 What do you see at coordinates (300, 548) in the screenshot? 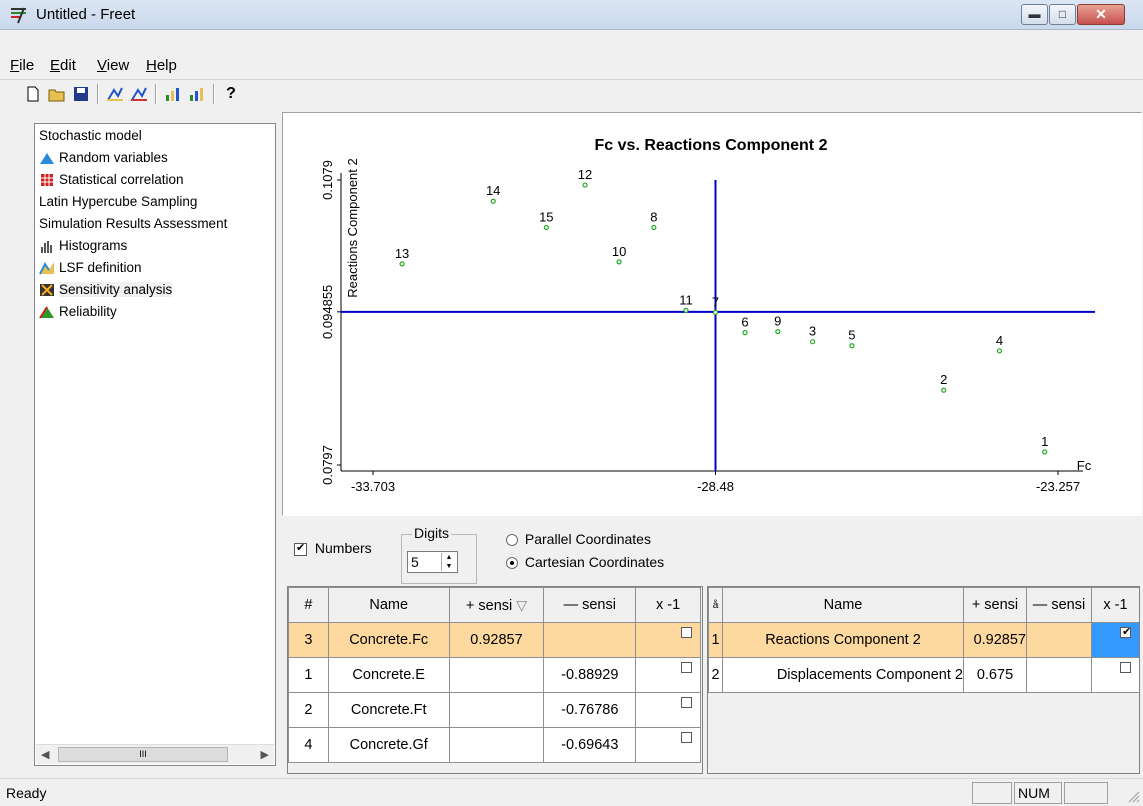
I see `numbers-checkbox` at bounding box center [300, 548].